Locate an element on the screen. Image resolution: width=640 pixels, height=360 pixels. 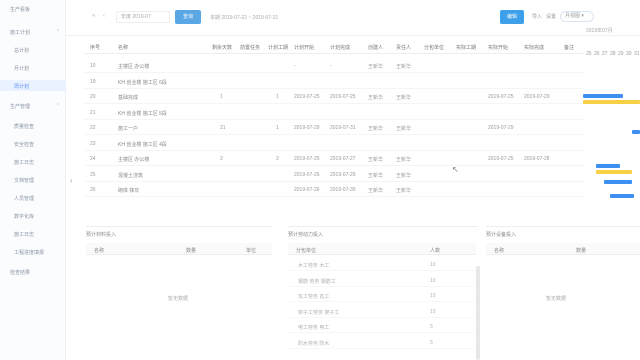
col-pre: 前置任务 is located at coordinates (250, 47).